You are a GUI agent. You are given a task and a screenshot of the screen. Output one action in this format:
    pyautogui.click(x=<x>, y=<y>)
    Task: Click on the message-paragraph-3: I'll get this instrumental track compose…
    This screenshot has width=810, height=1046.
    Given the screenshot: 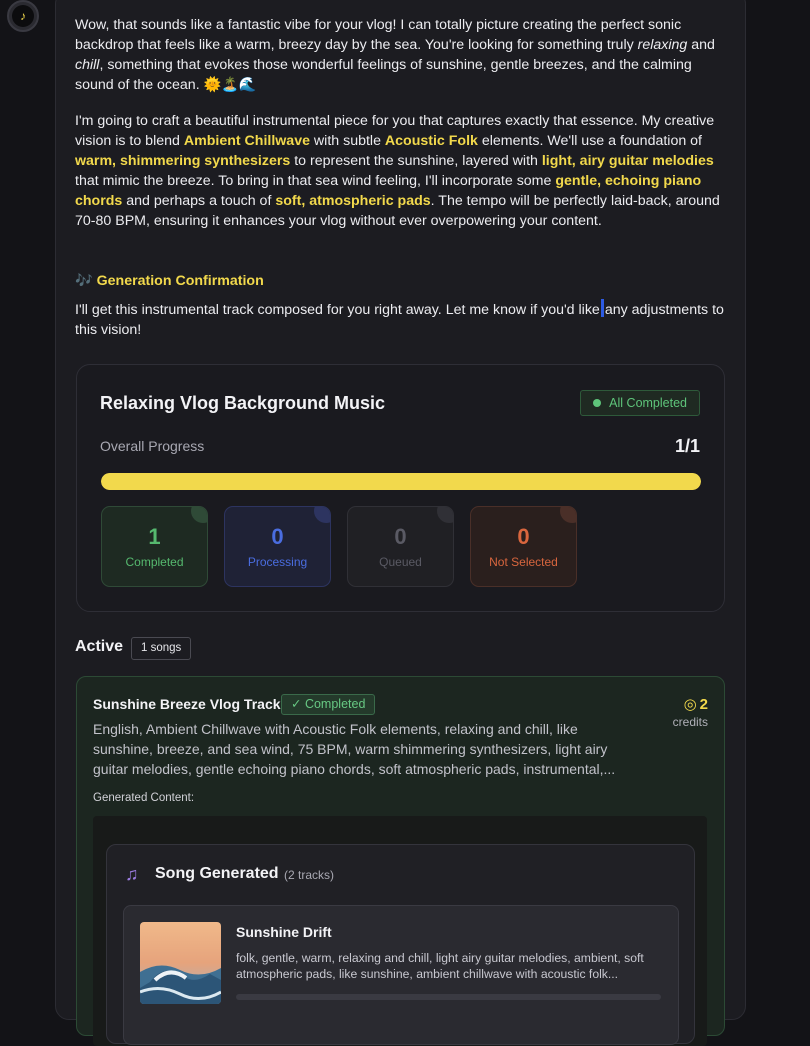 What is the action you would take?
    pyautogui.click(x=400, y=319)
    